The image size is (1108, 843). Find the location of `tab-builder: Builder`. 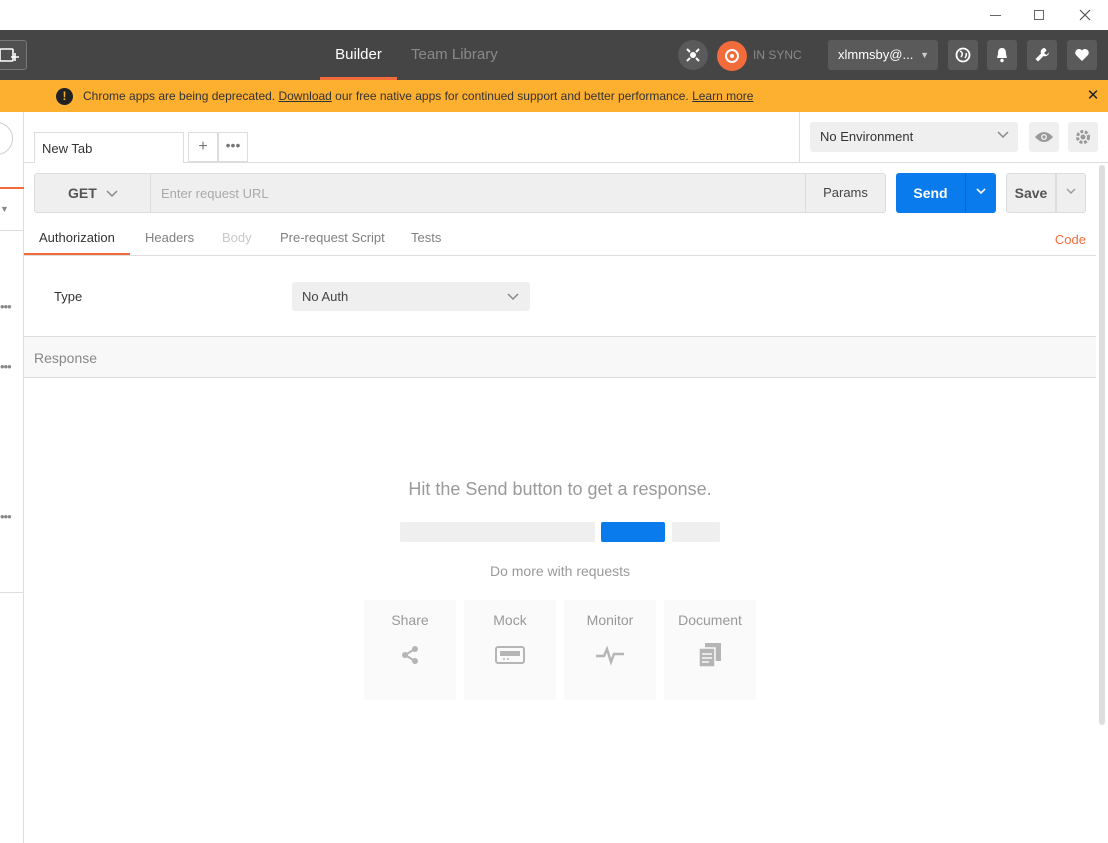

tab-builder: Builder is located at coordinates (358, 55).